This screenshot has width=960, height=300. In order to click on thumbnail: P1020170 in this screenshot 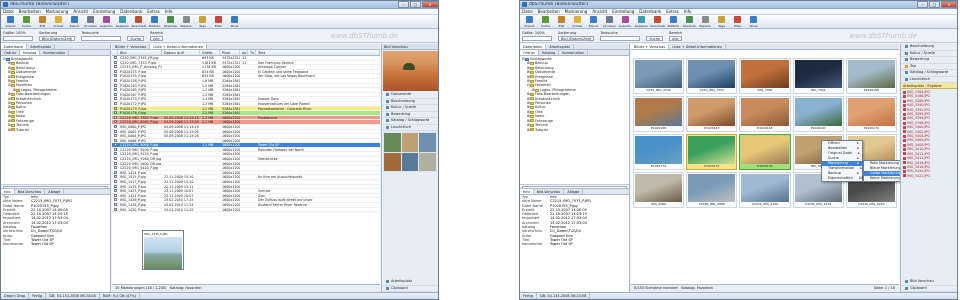, I will do `click(871, 114)`.